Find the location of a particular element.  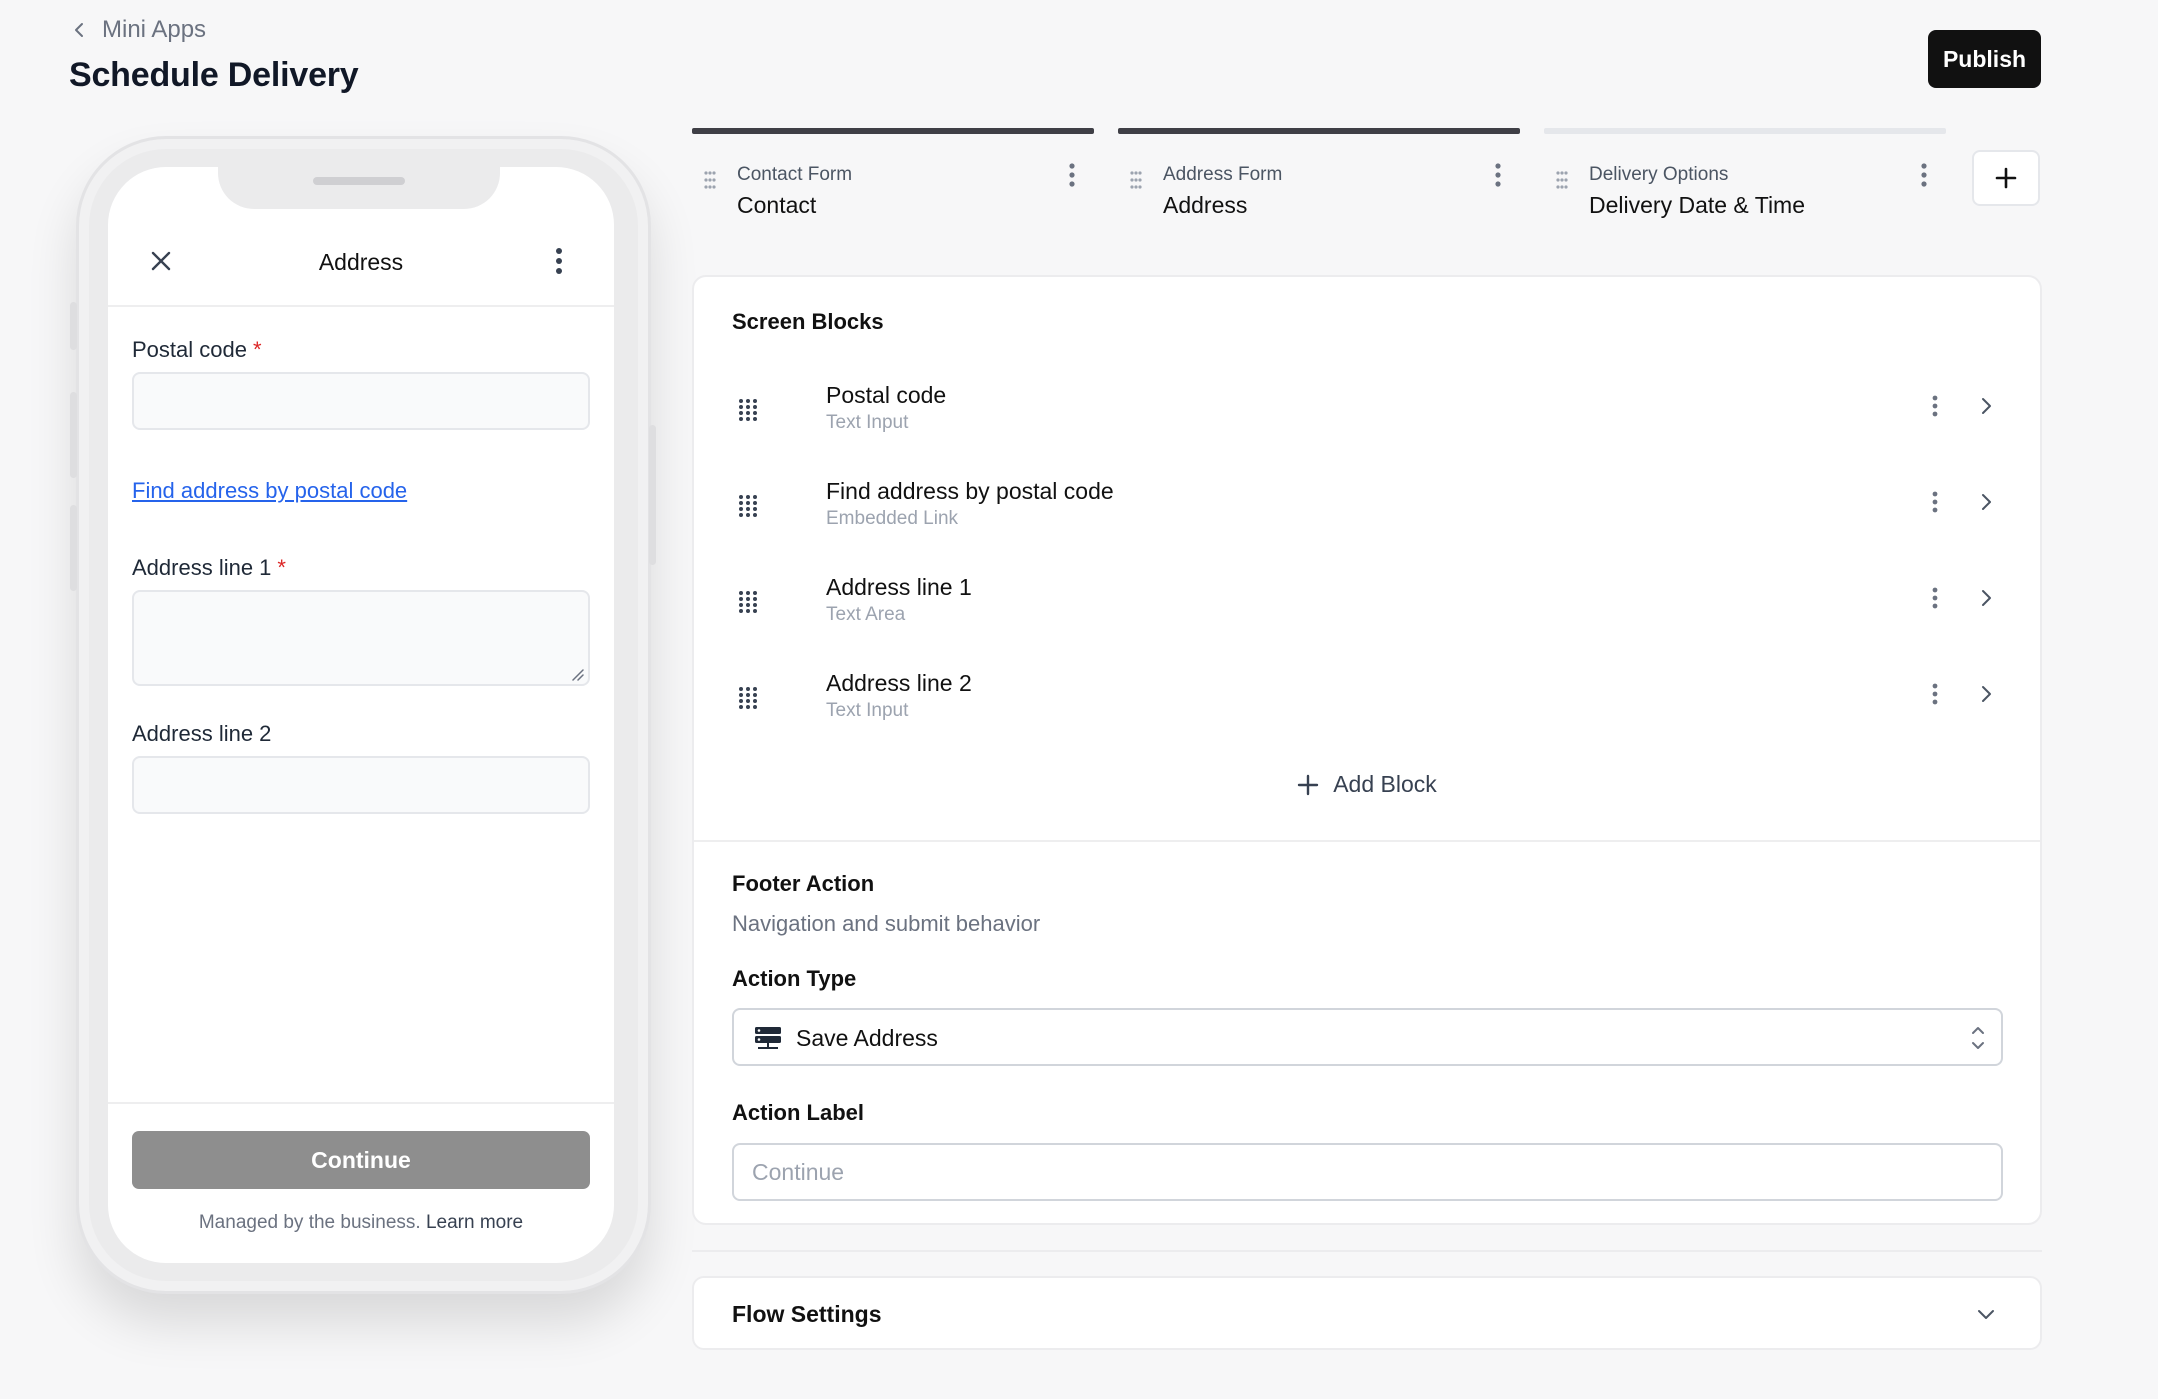

block-type: Text Area is located at coordinates (866, 614).